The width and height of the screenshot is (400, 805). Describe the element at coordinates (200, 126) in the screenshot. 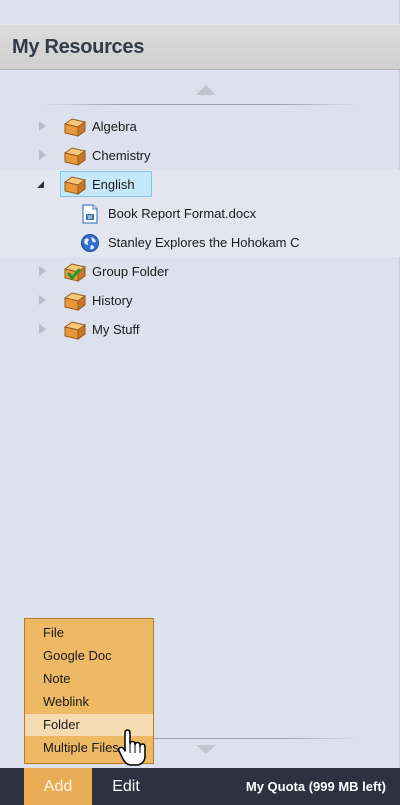

I see `tree-item-algebra: Algebra` at that location.